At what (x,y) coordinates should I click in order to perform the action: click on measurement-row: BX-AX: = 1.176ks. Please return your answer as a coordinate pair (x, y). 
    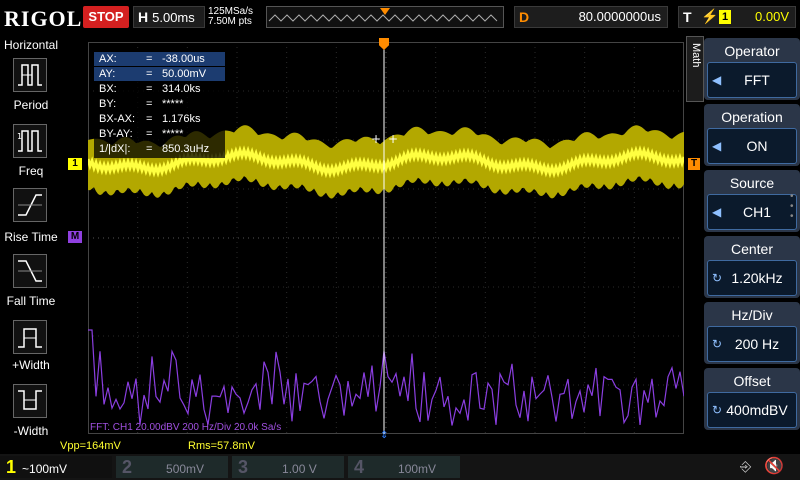
    Looking at the image, I should click on (159, 119).